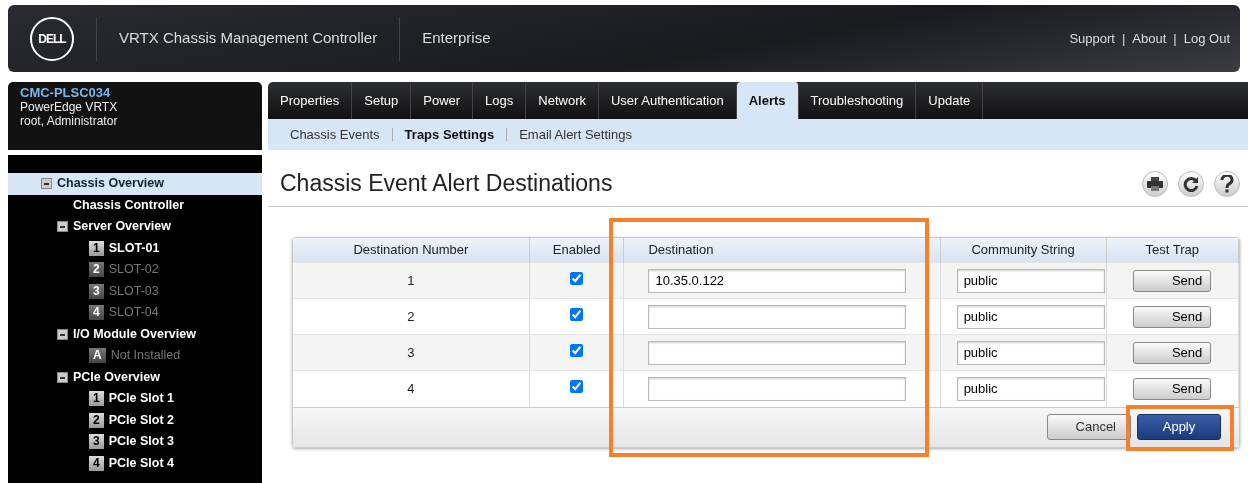 This screenshot has width=1248, height=483. What do you see at coordinates (782, 250) in the screenshot?
I see `column-header: Destination` at bounding box center [782, 250].